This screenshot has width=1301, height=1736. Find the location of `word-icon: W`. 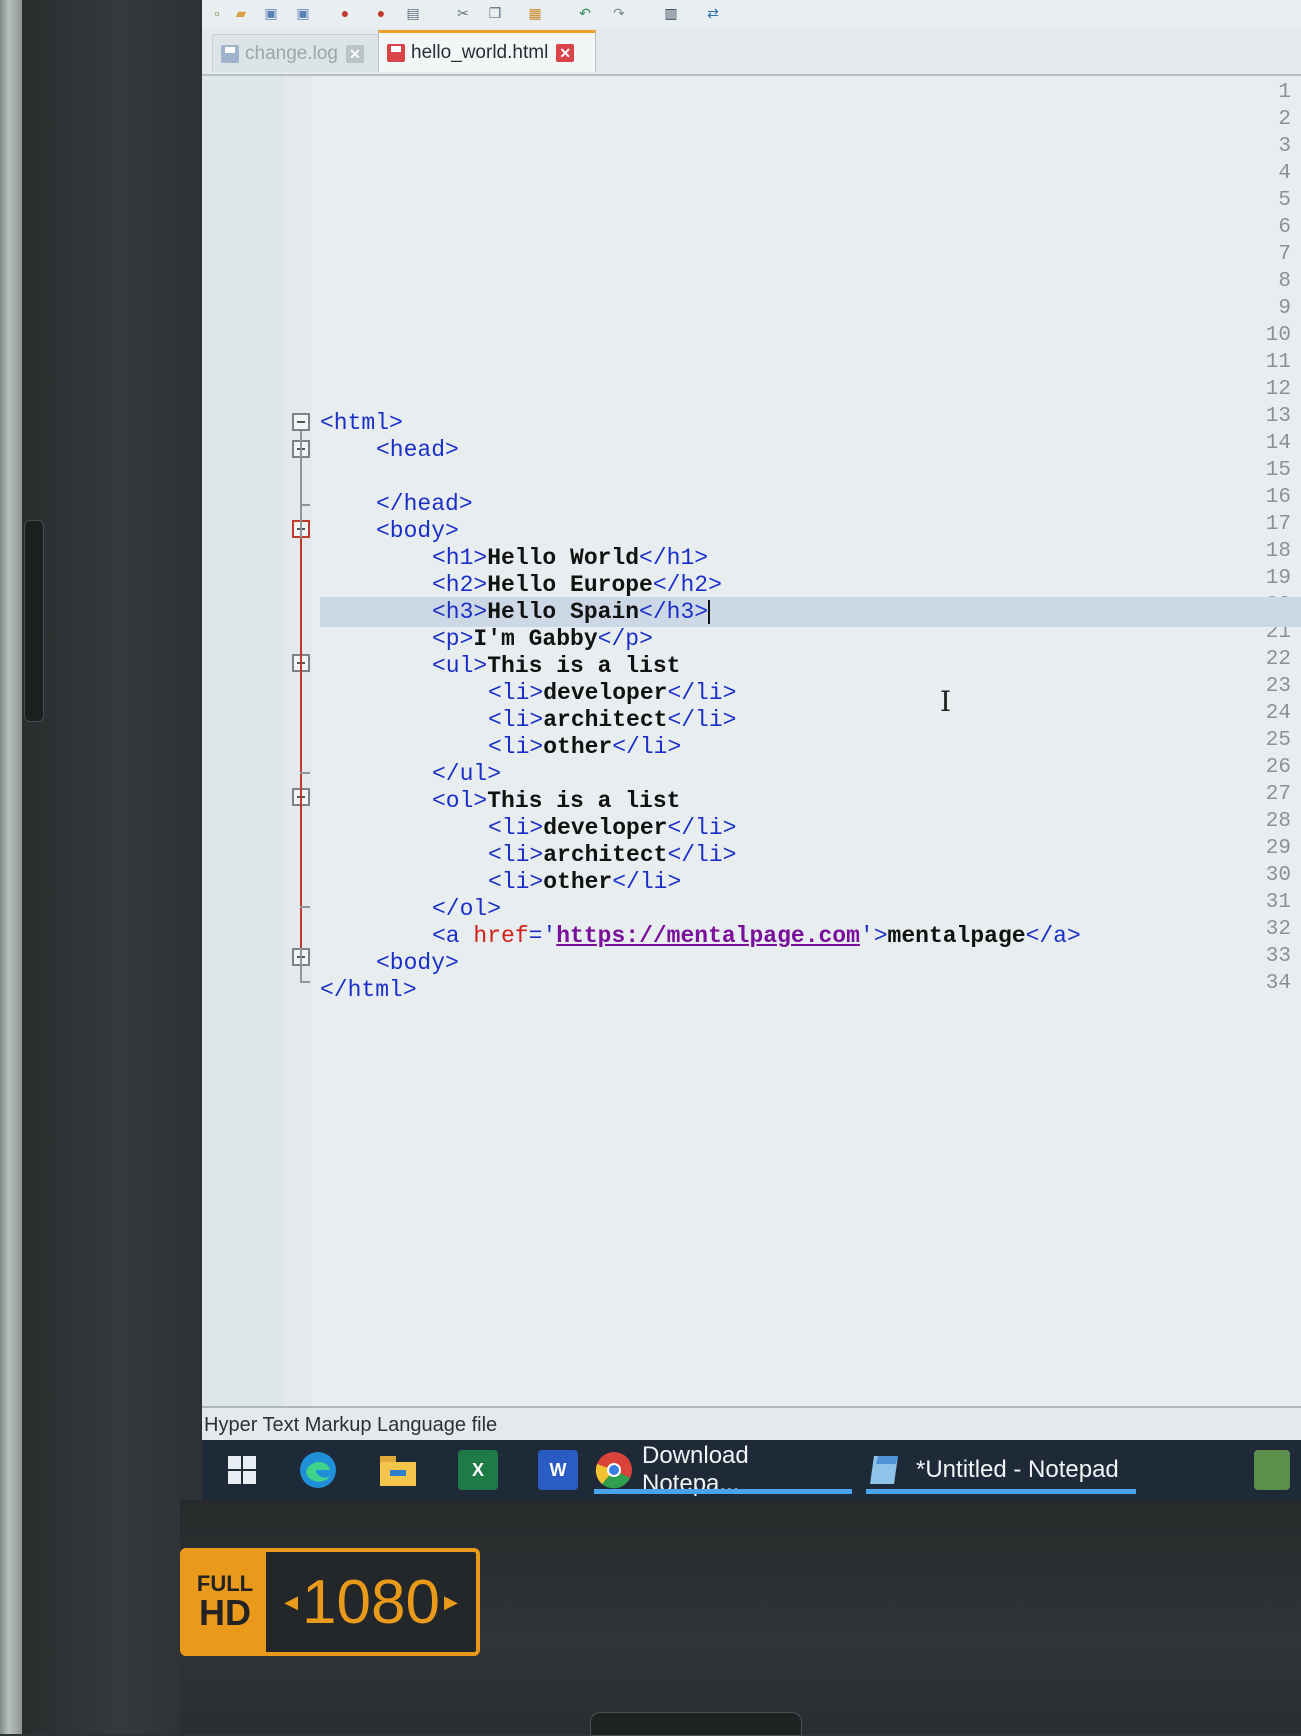

word-icon: W is located at coordinates (558, 1470).